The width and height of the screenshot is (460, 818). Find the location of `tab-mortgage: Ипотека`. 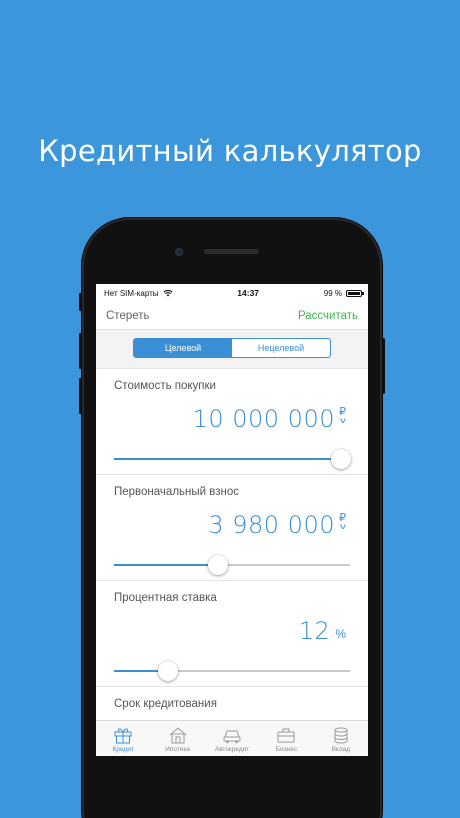

tab-mortgage: Ипотека is located at coordinates (177, 738).